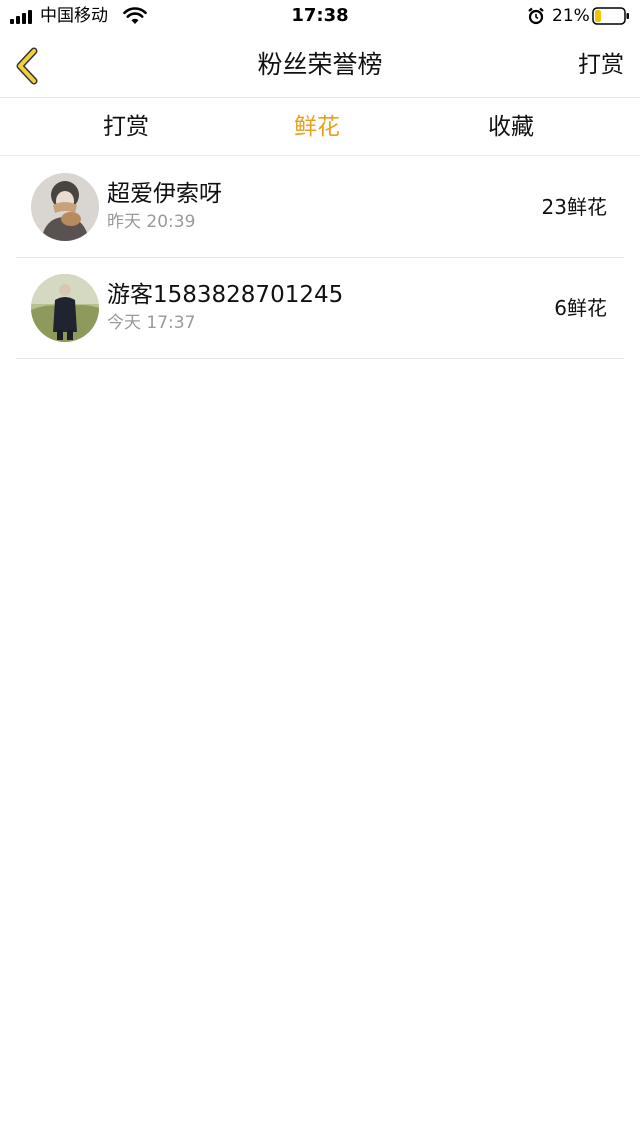 The width and height of the screenshot is (640, 1138). Describe the element at coordinates (151, 222) in the screenshot. I see `fan-time: 昨天 20:39` at that location.